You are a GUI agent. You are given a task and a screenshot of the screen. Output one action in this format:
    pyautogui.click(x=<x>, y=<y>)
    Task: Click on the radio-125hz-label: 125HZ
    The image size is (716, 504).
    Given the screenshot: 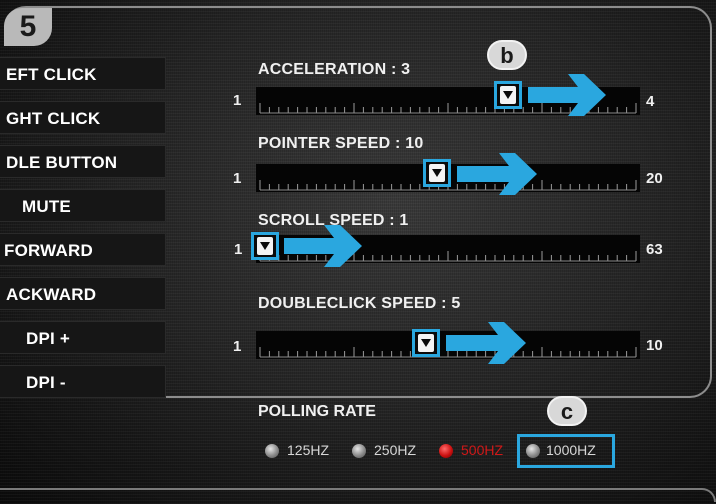 What is the action you would take?
    pyautogui.click(x=308, y=450)
    